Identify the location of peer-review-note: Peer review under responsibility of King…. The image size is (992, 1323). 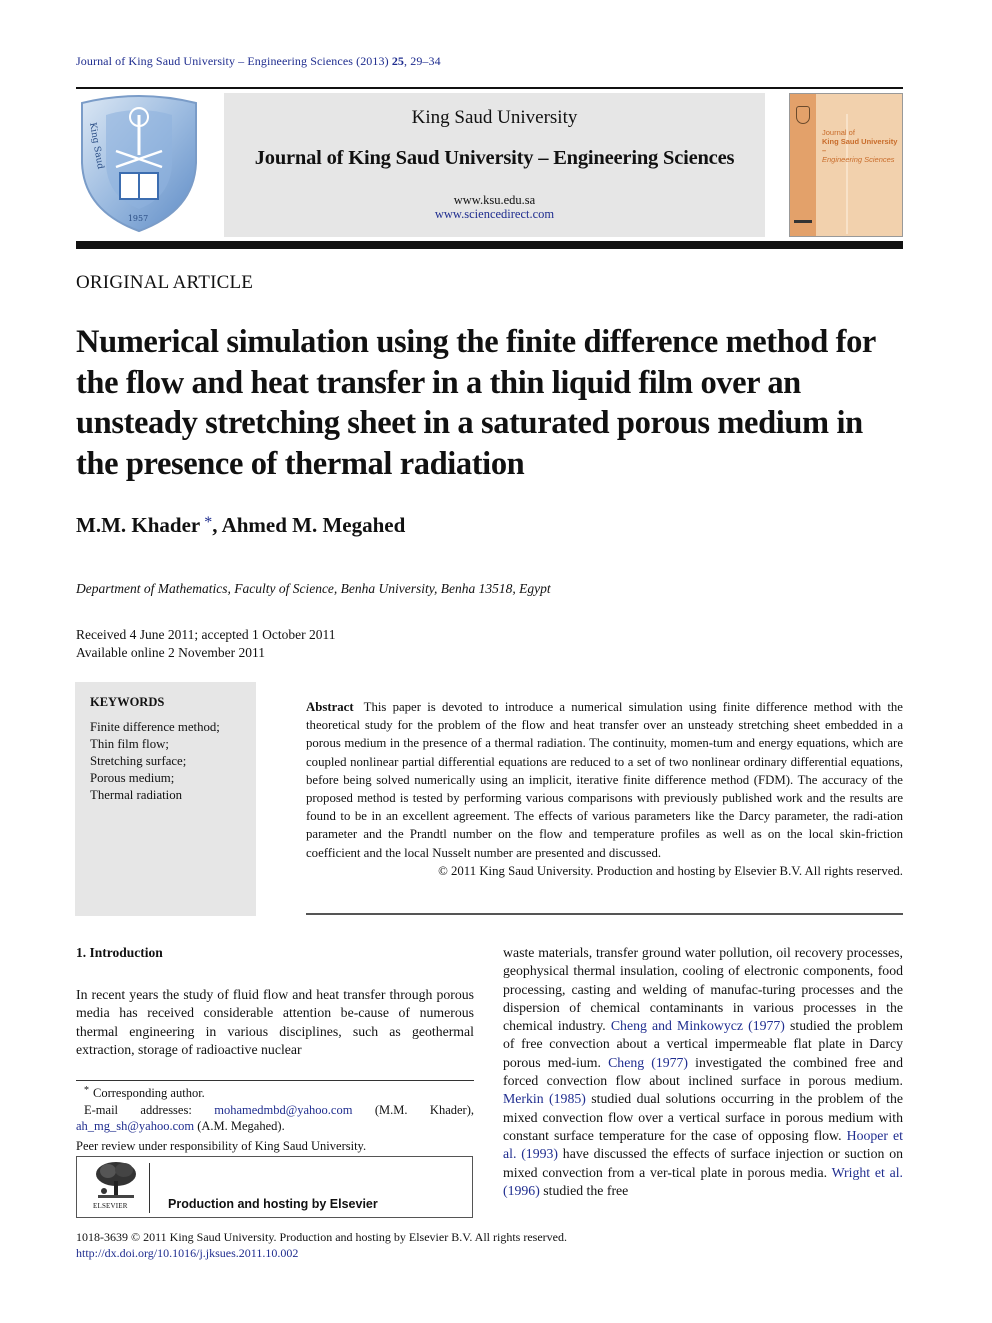
(221, 1145).